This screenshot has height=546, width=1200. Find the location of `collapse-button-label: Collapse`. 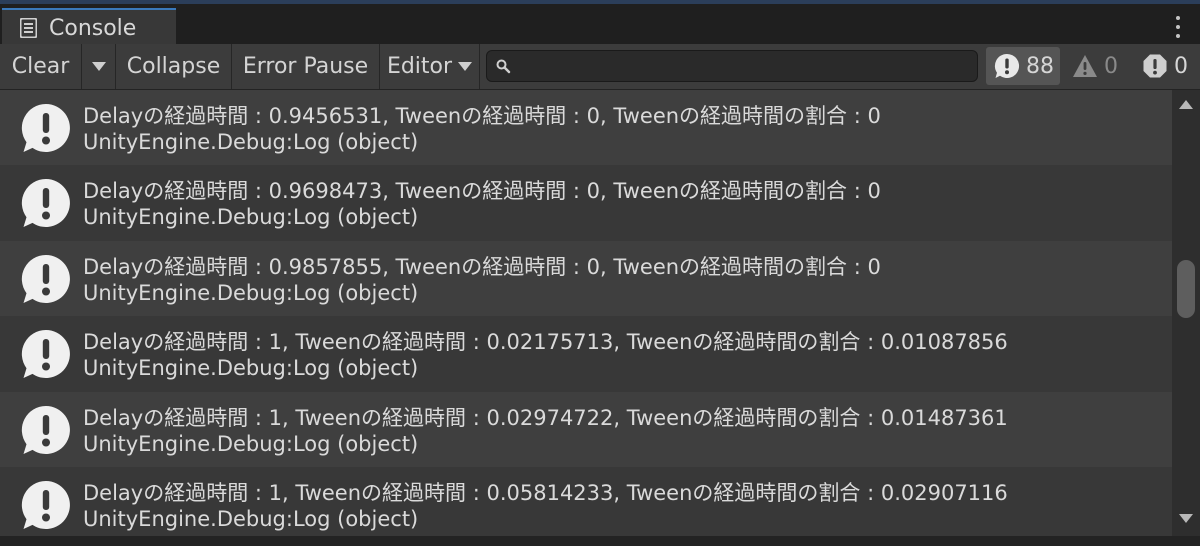

collapse-button-label: Collapse is located at coordinates (173, 66).